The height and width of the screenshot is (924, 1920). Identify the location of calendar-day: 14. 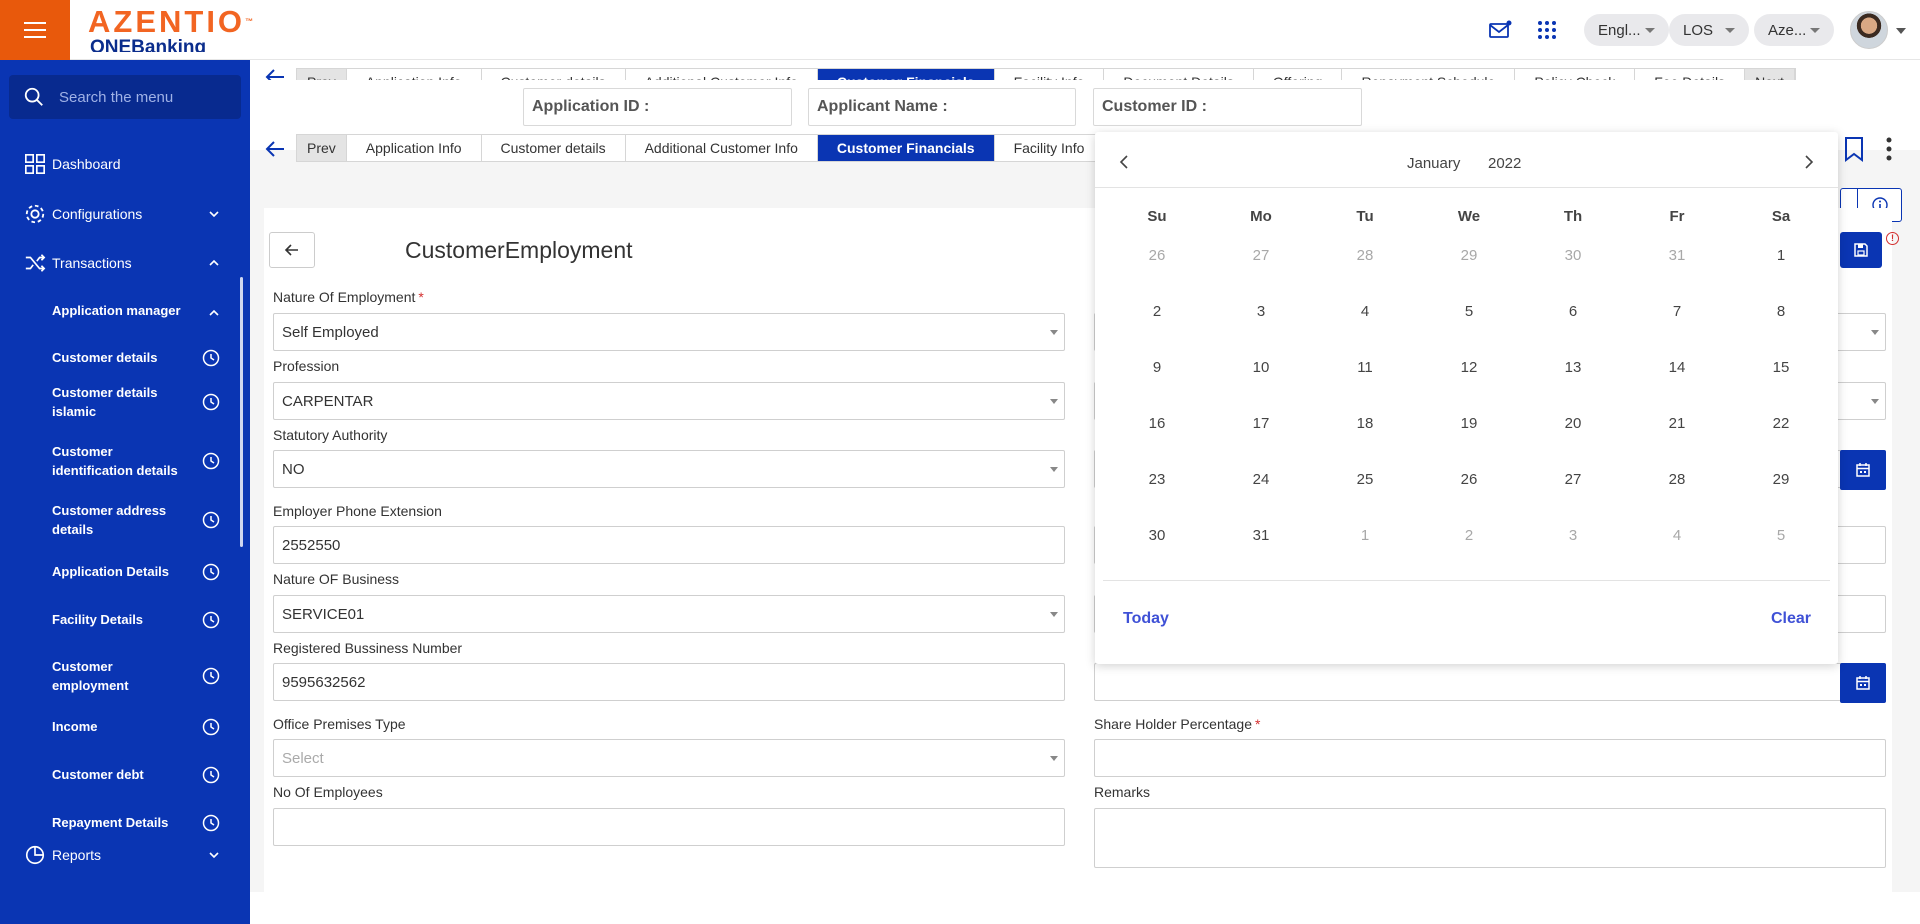
(1677, 368).